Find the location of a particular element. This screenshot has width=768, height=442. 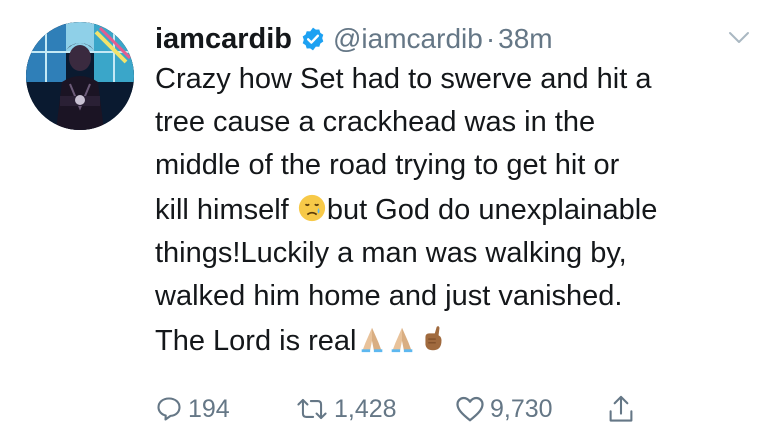

tweet-text-line: The Lord is real is located at coordinates (455, 341).